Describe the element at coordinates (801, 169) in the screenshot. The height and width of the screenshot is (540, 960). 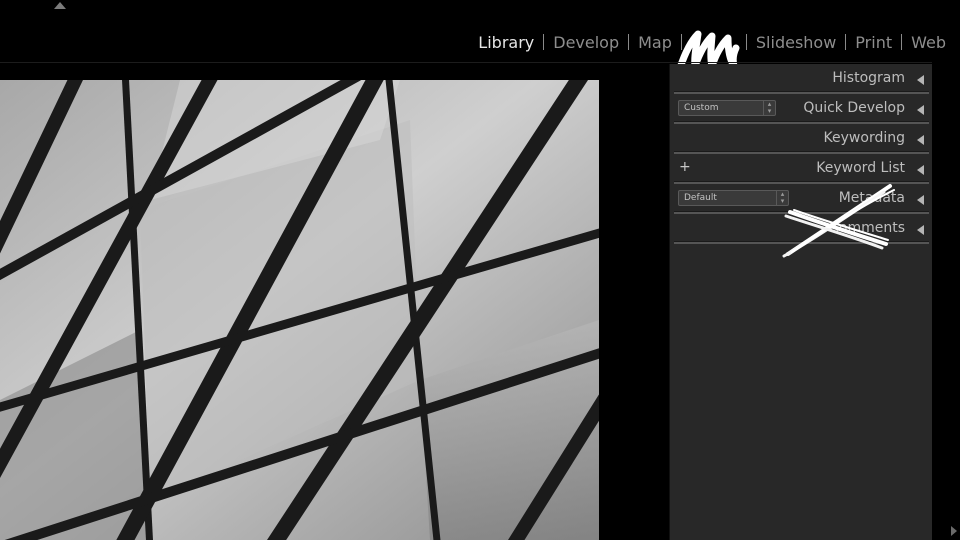
I see `panel-keyword-list: + Keyword List` at that location.